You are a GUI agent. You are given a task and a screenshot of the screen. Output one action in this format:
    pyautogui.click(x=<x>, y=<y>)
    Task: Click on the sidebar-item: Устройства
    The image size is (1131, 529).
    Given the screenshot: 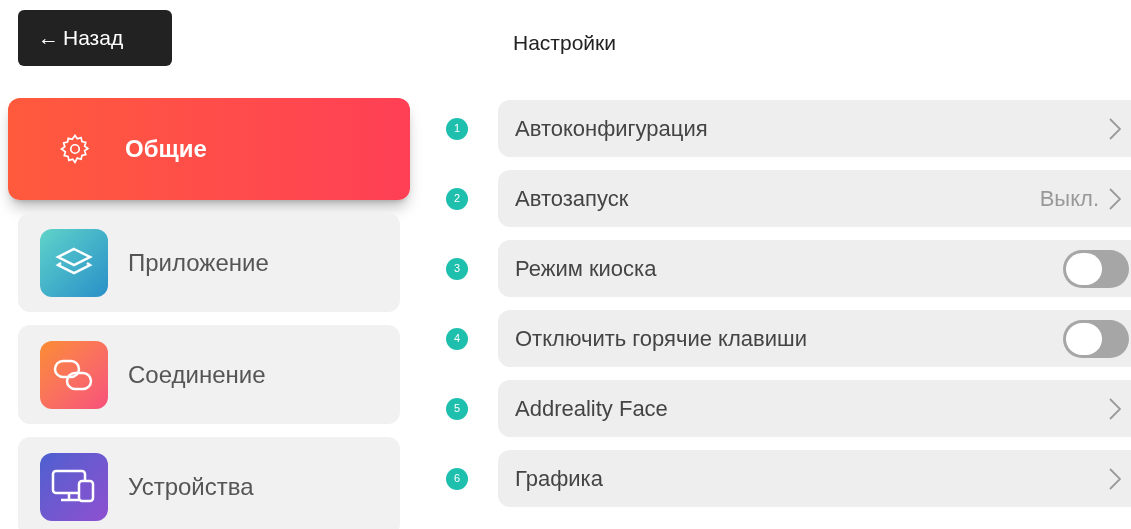 What is the action you would take?
    pyautogui.click(x=209, y=483)
    